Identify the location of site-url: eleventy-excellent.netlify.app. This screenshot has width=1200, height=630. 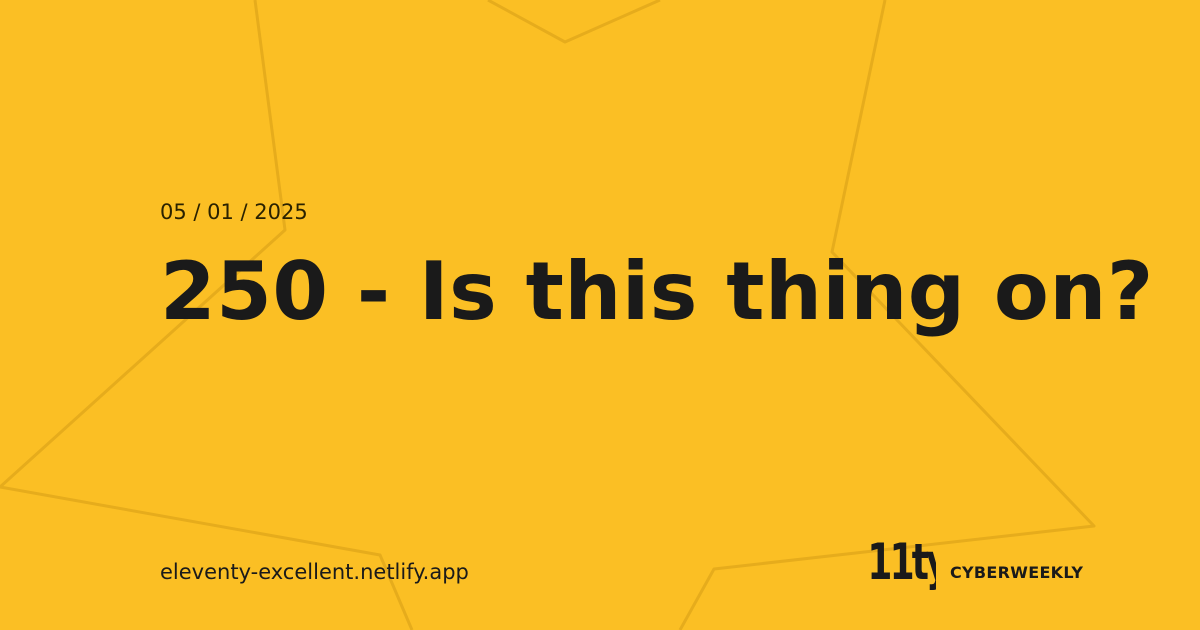
(314, 572).